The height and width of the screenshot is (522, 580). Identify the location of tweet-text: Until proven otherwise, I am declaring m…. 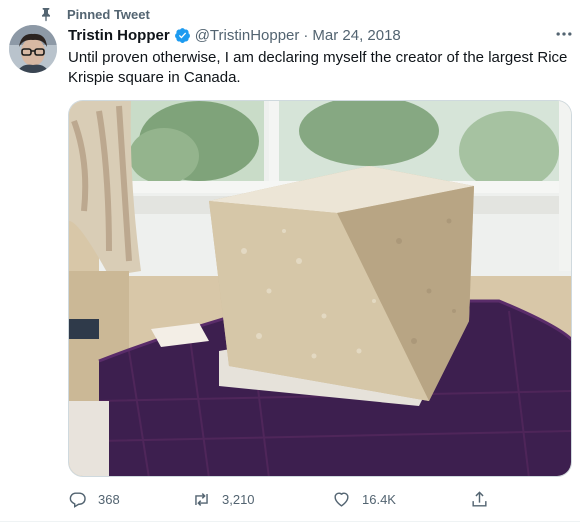
(318, 67).